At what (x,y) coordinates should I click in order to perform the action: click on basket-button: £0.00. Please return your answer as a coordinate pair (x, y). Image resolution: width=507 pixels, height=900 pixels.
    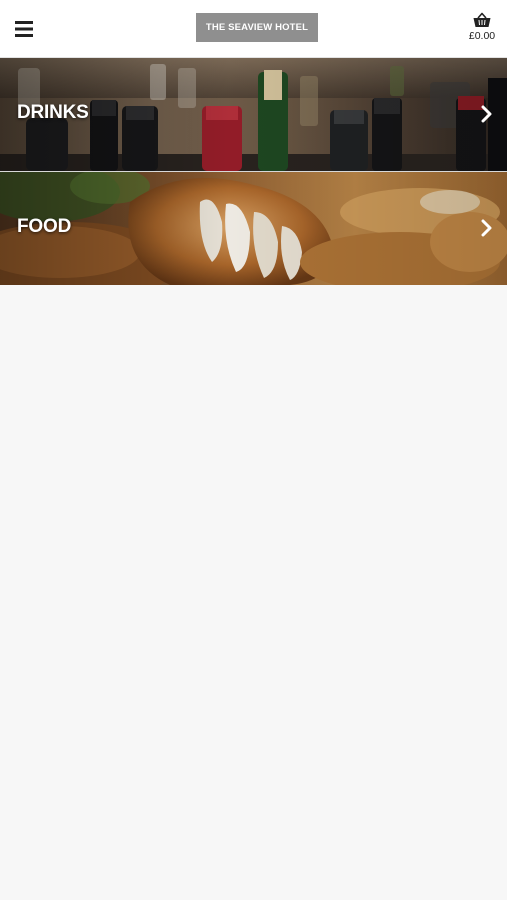
    Looking at the image, I should click on (482, 30).